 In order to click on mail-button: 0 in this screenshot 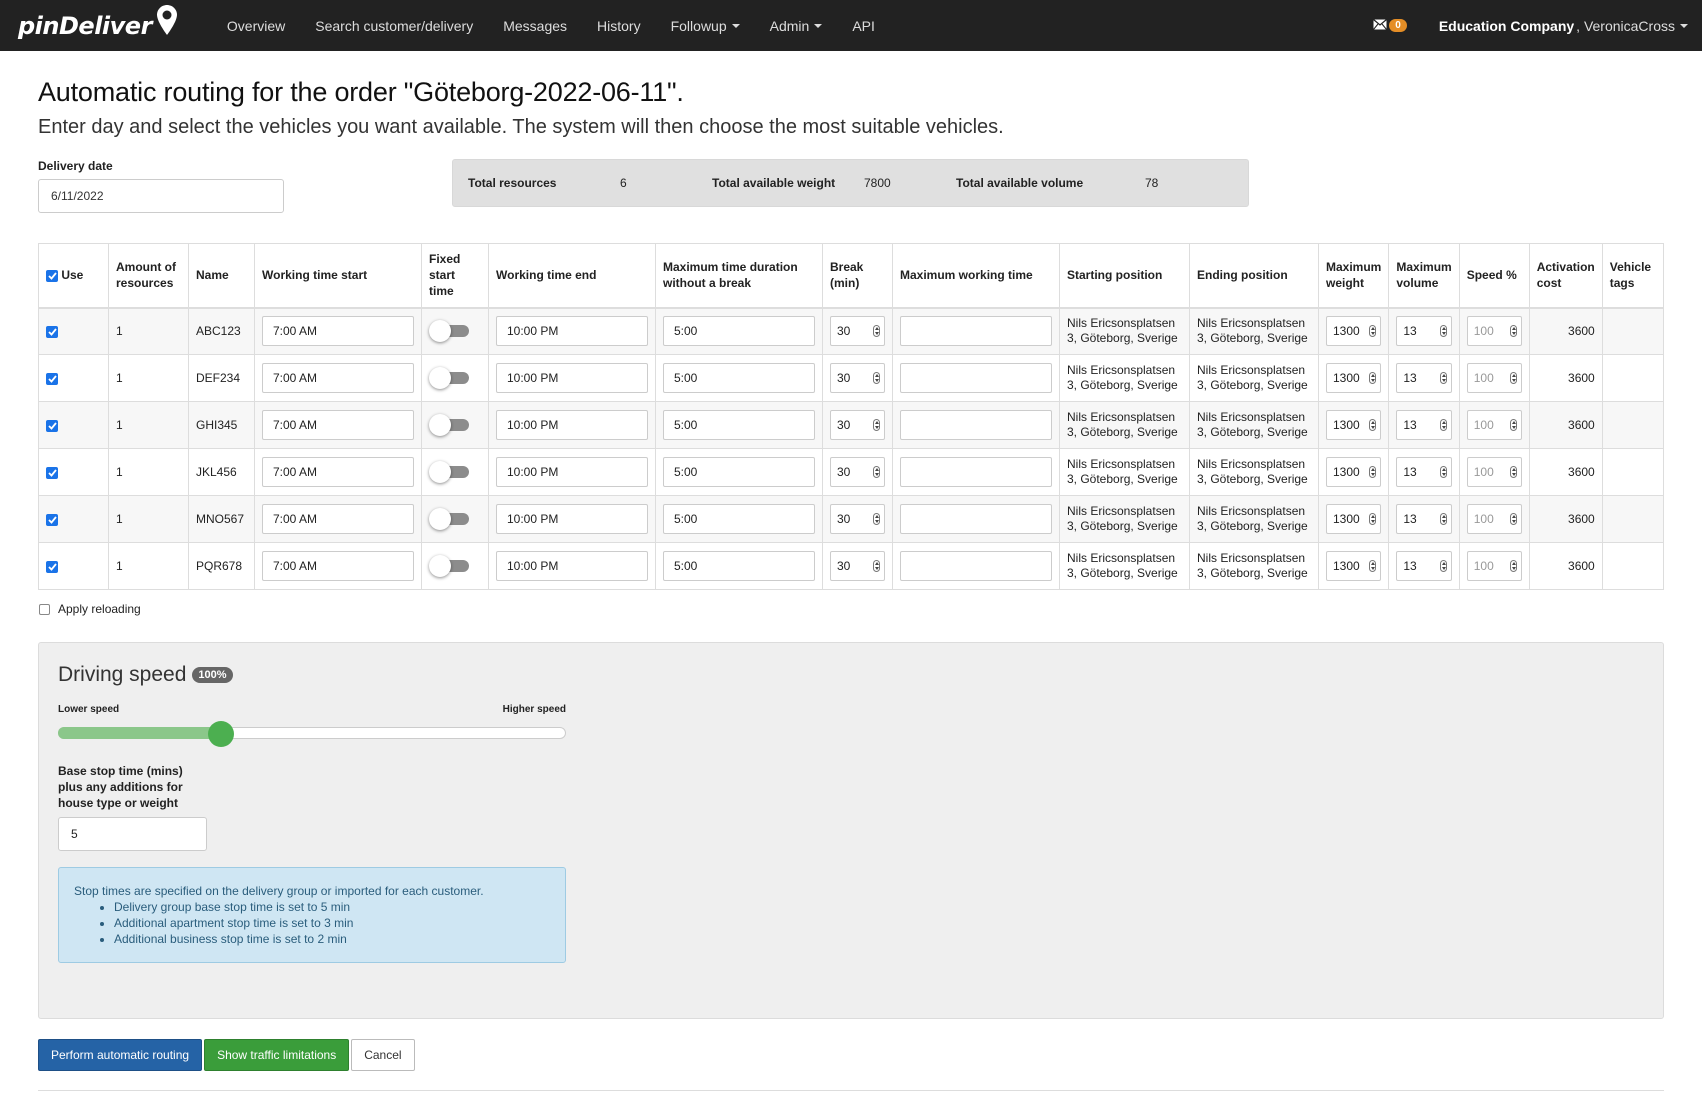, I will do `click(1390, 25)`.